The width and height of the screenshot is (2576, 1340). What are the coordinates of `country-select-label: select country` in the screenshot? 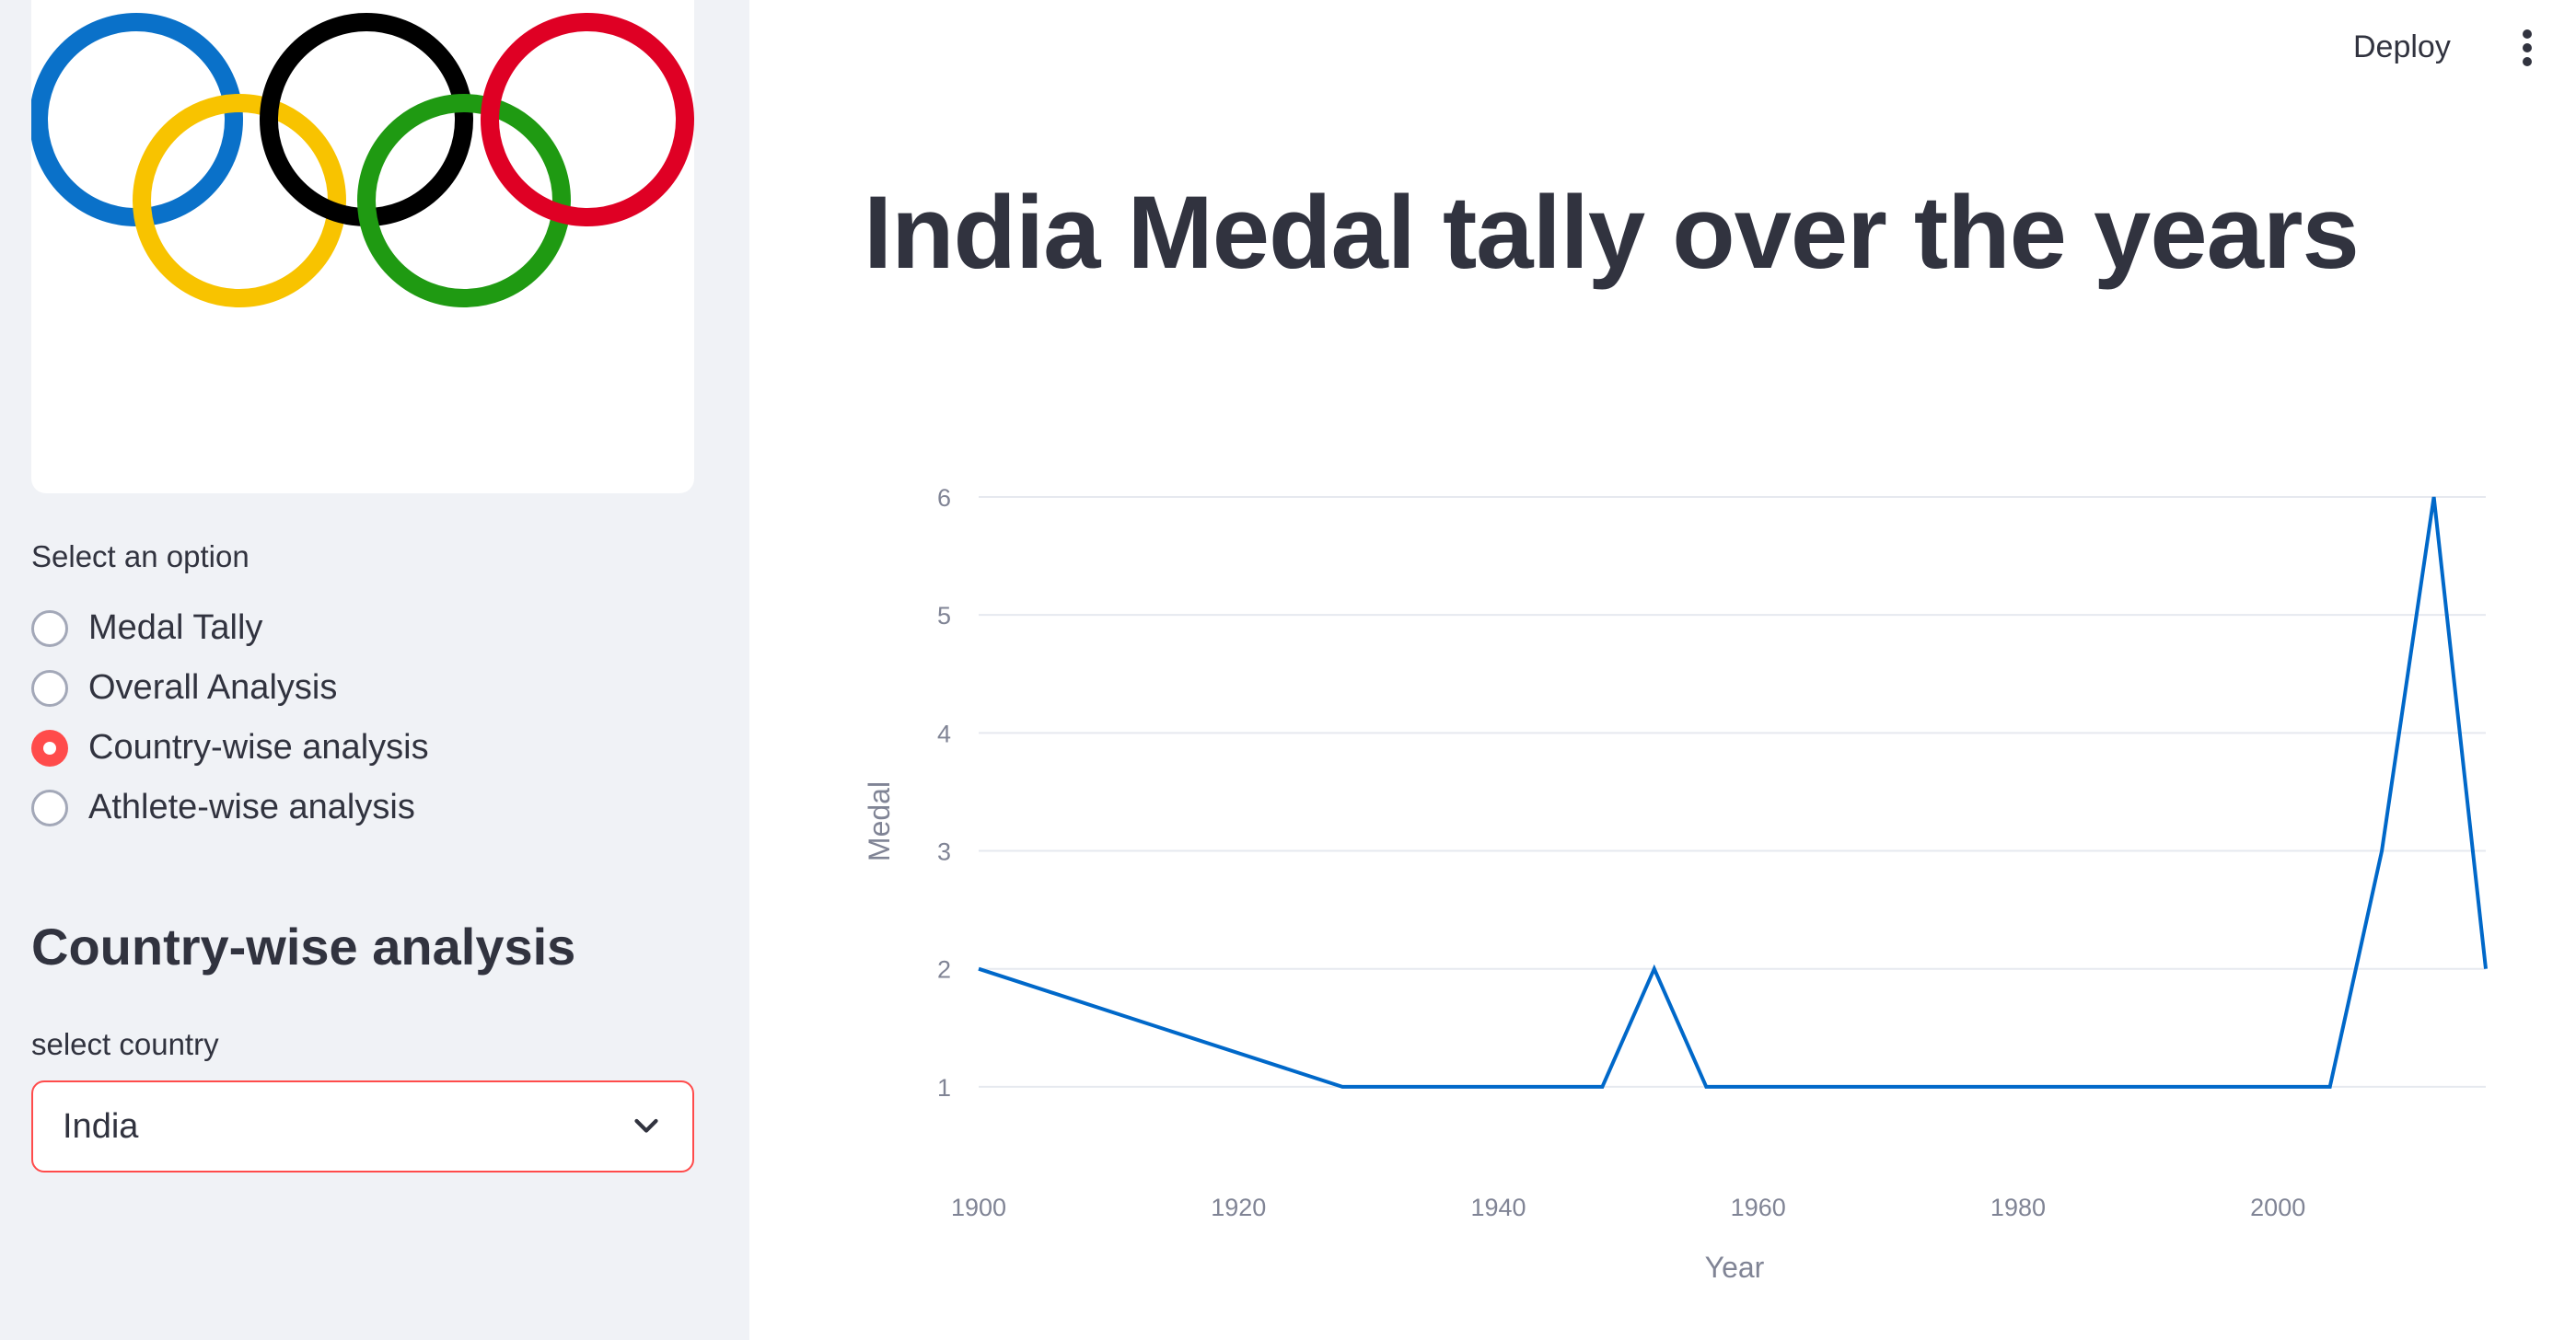 It's located at (125, 1044).